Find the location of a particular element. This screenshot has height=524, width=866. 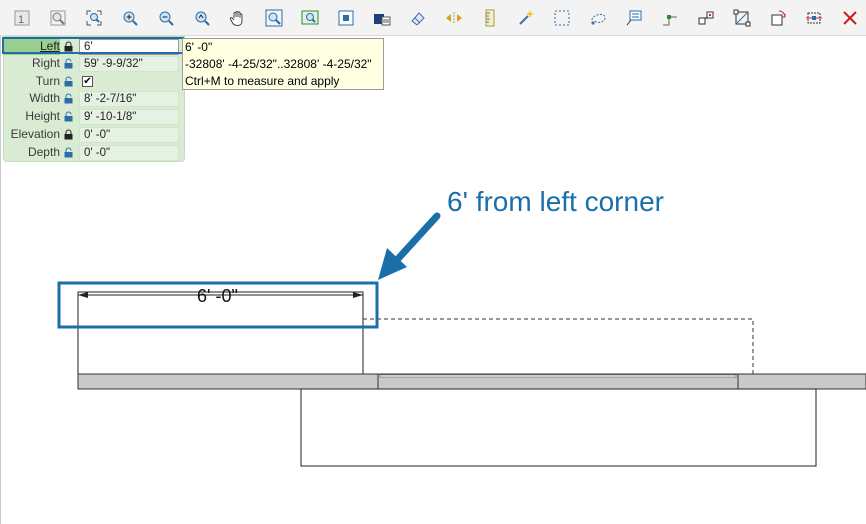

property-row-width: Width 8' -2-7/16" is located at coordinates (94, 98).